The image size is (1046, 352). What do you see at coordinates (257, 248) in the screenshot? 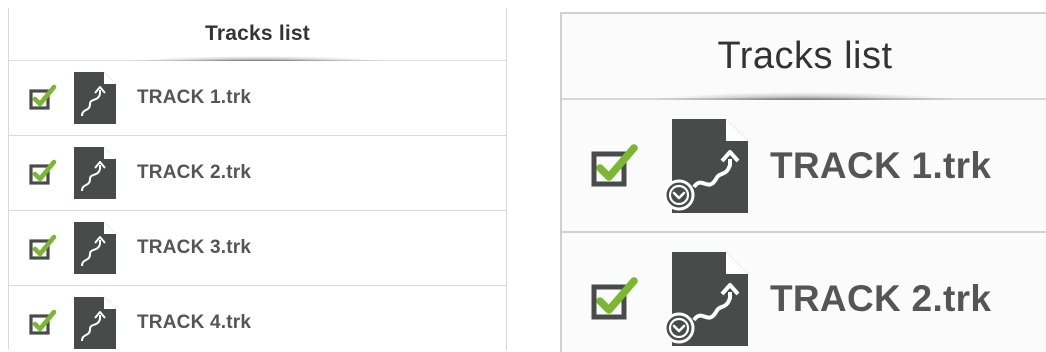
I see `track-row: TRACK 3.trk` at bounding box center [257, 248].